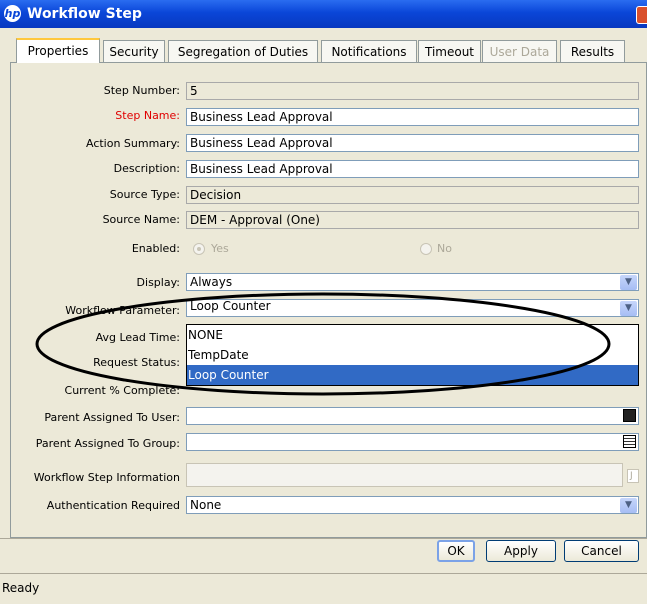 The width and height of the screenshot is (647, 604). Describe the element at coordinates (107, 443) in the screenshot. I see `parent-assigned-group-label: Parent Assigned To Group:` at that location.